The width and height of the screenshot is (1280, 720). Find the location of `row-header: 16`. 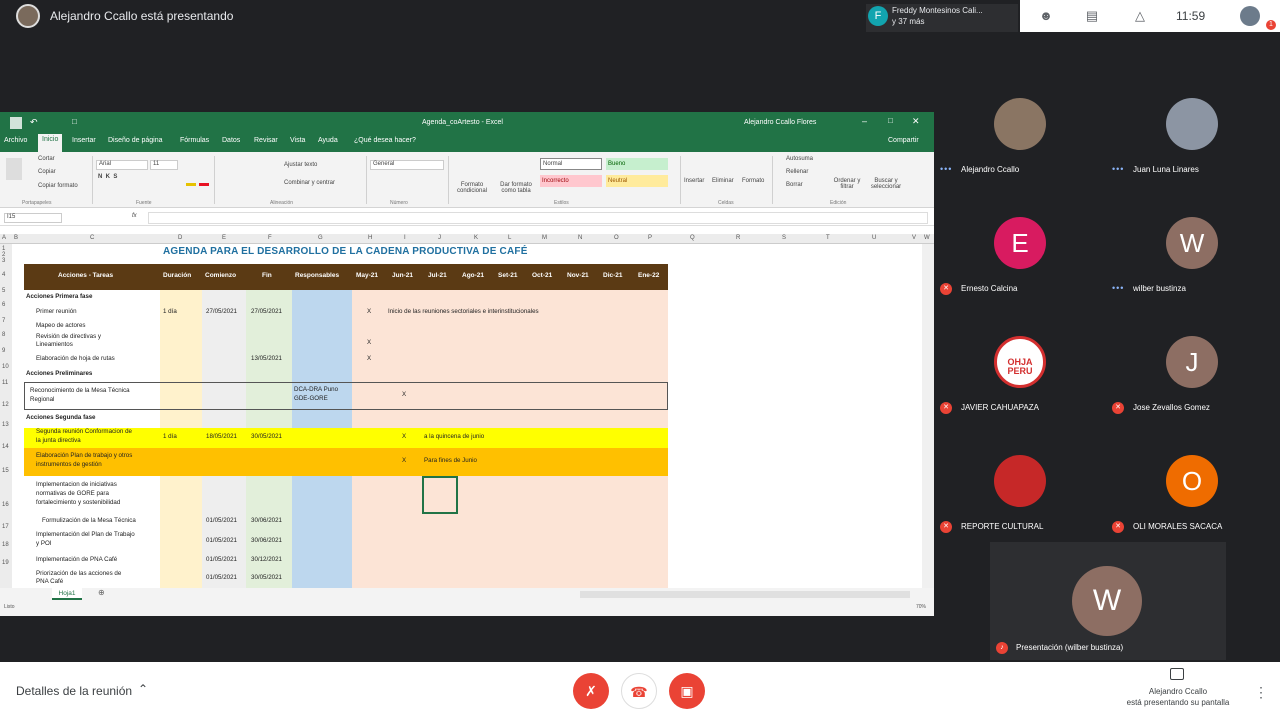

row-header: 16 is located at coordinates (5, 505).